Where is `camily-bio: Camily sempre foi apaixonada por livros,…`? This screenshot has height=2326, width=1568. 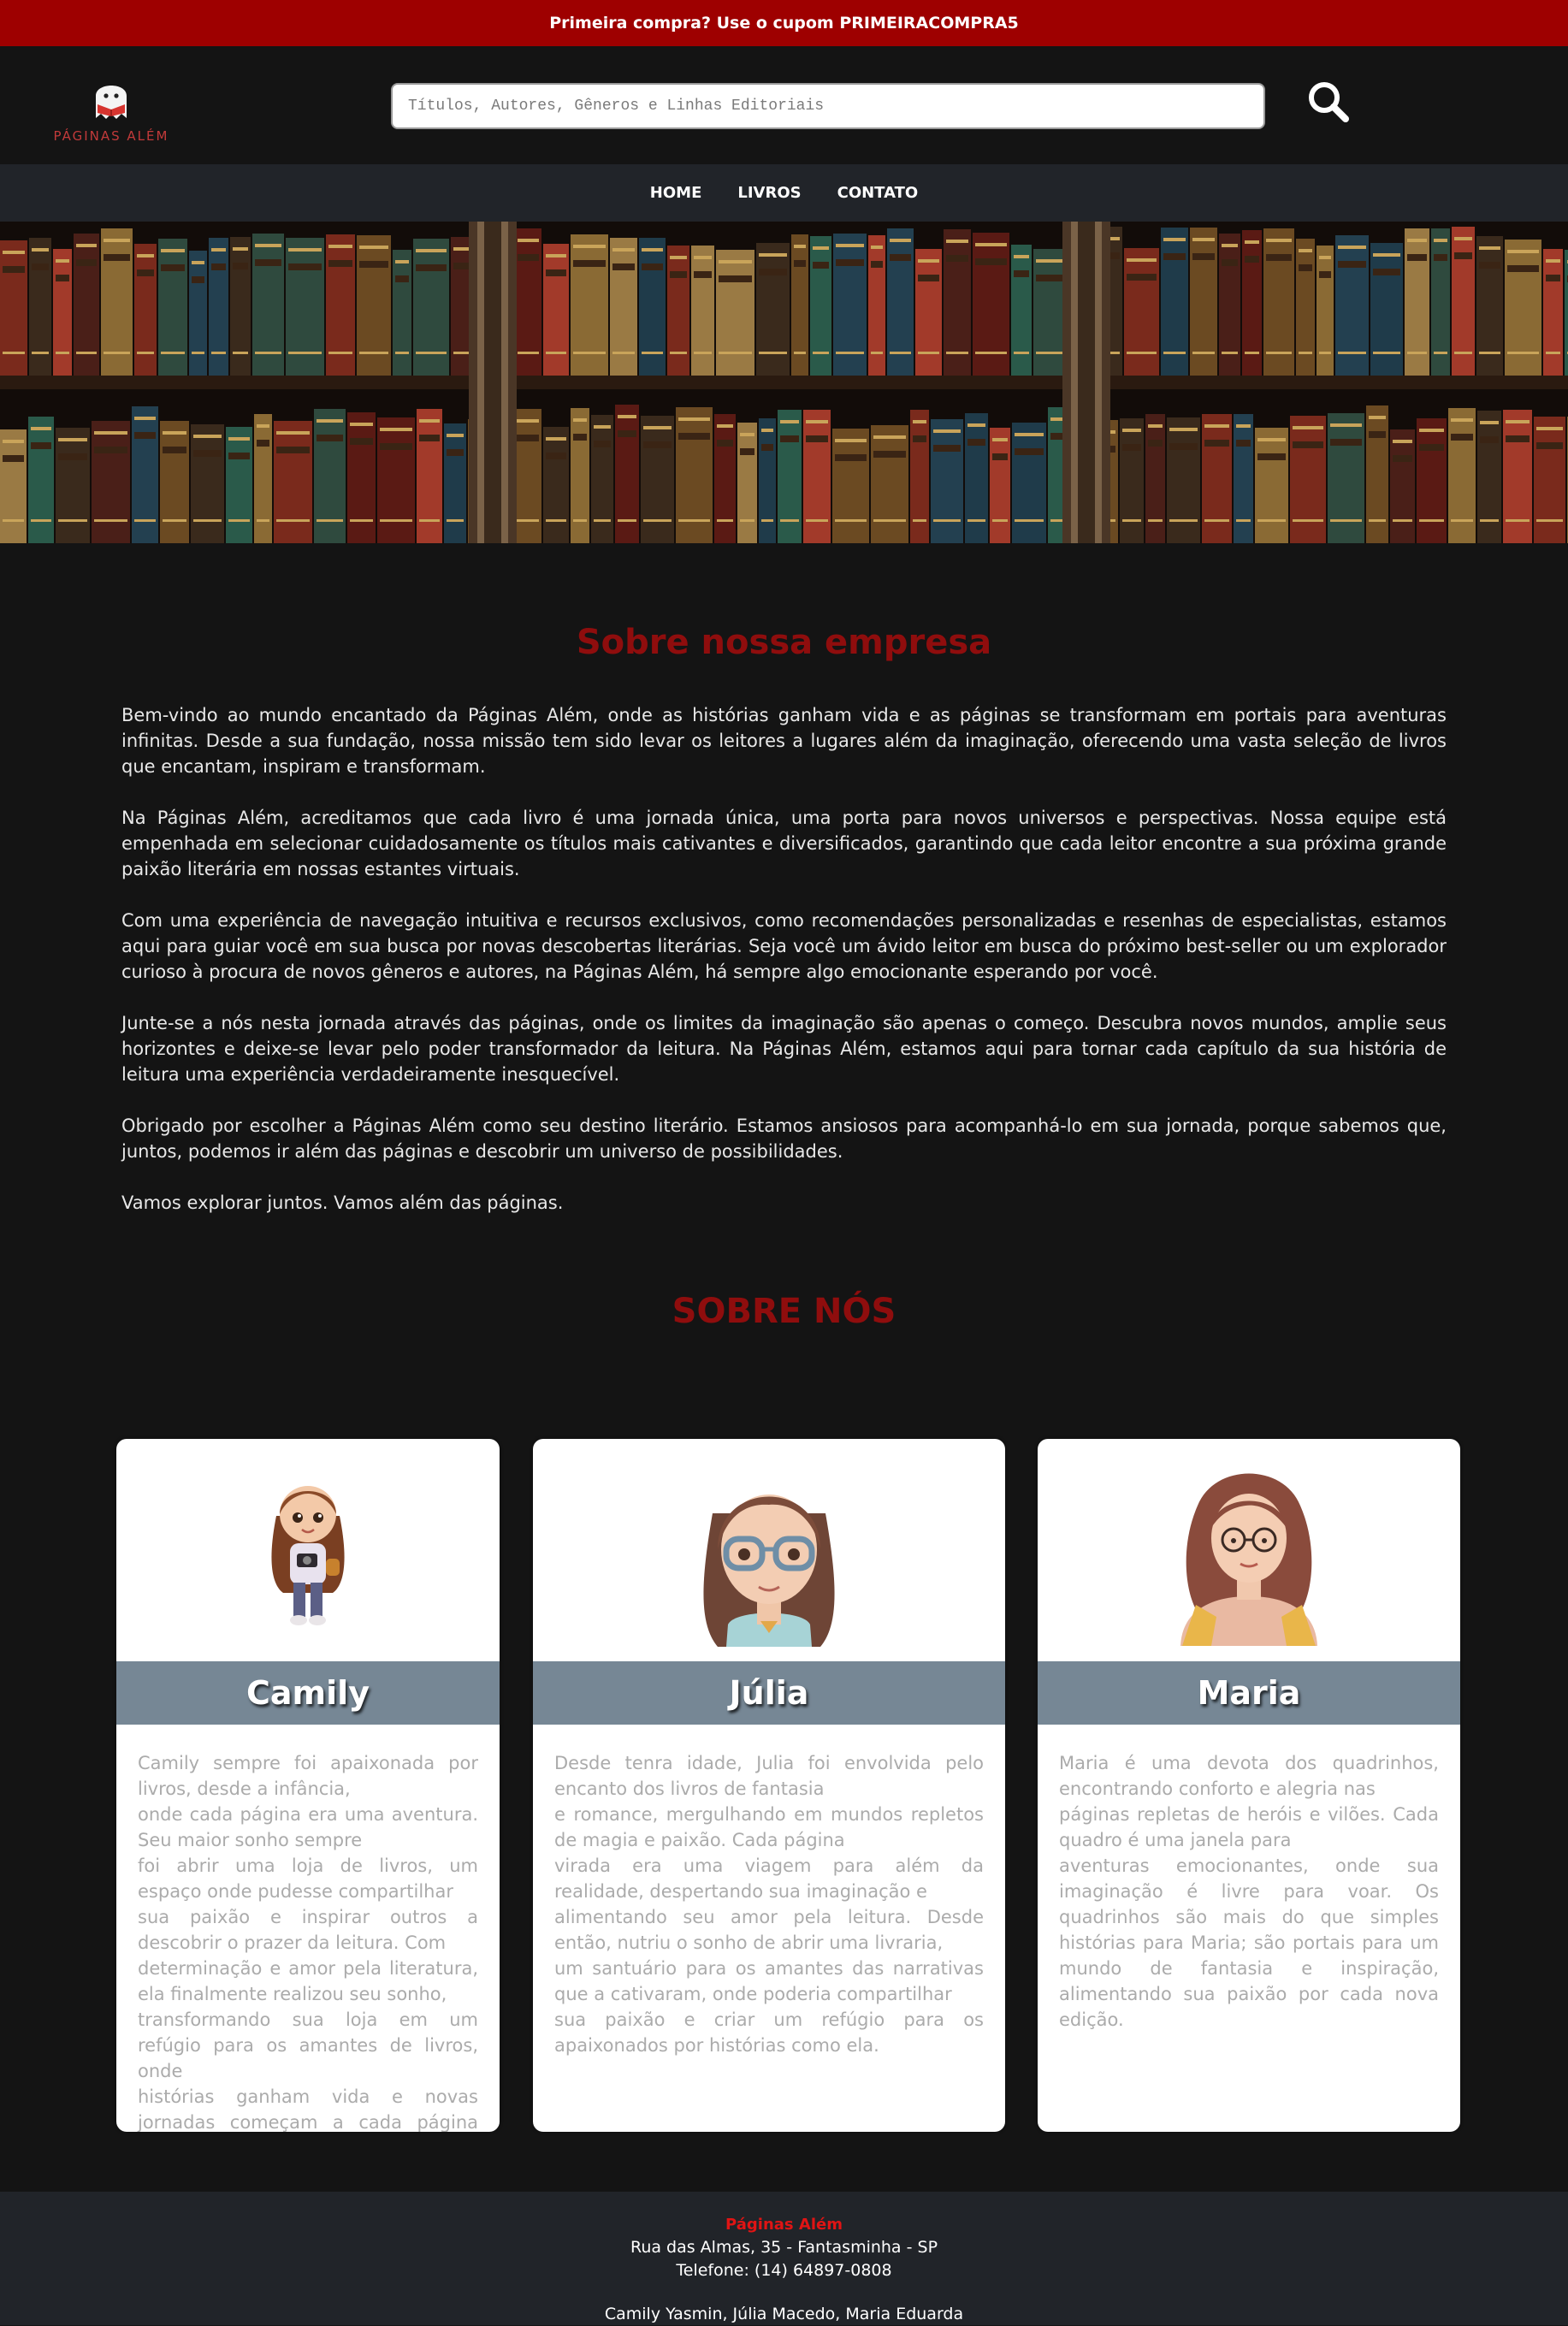
camily-bio: Camily sempre foi apaixonada por livros,… is located at coordinates (308, 1942).